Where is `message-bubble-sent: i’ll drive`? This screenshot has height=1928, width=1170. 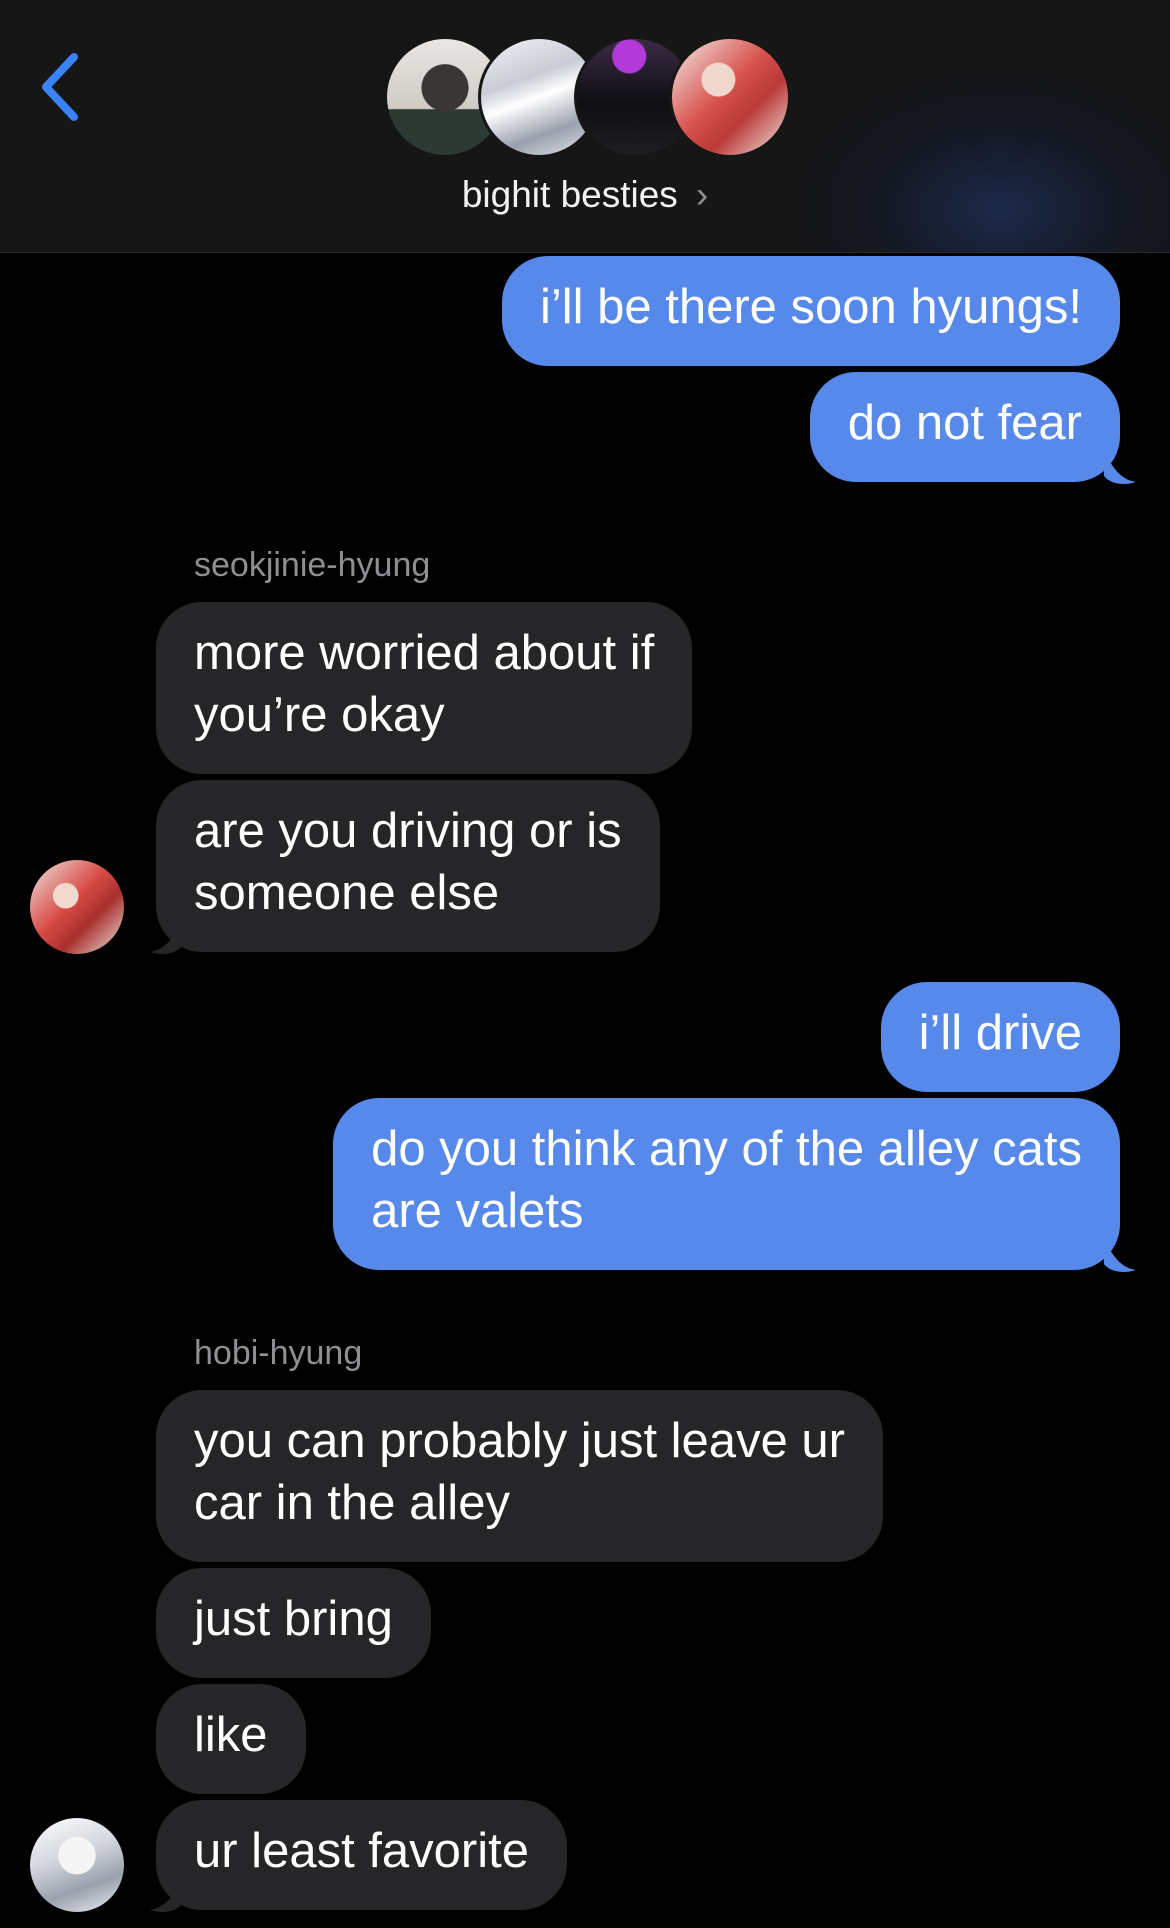 message-bubble-sent: i’ll drive is located at coordinates (1000, 1037).